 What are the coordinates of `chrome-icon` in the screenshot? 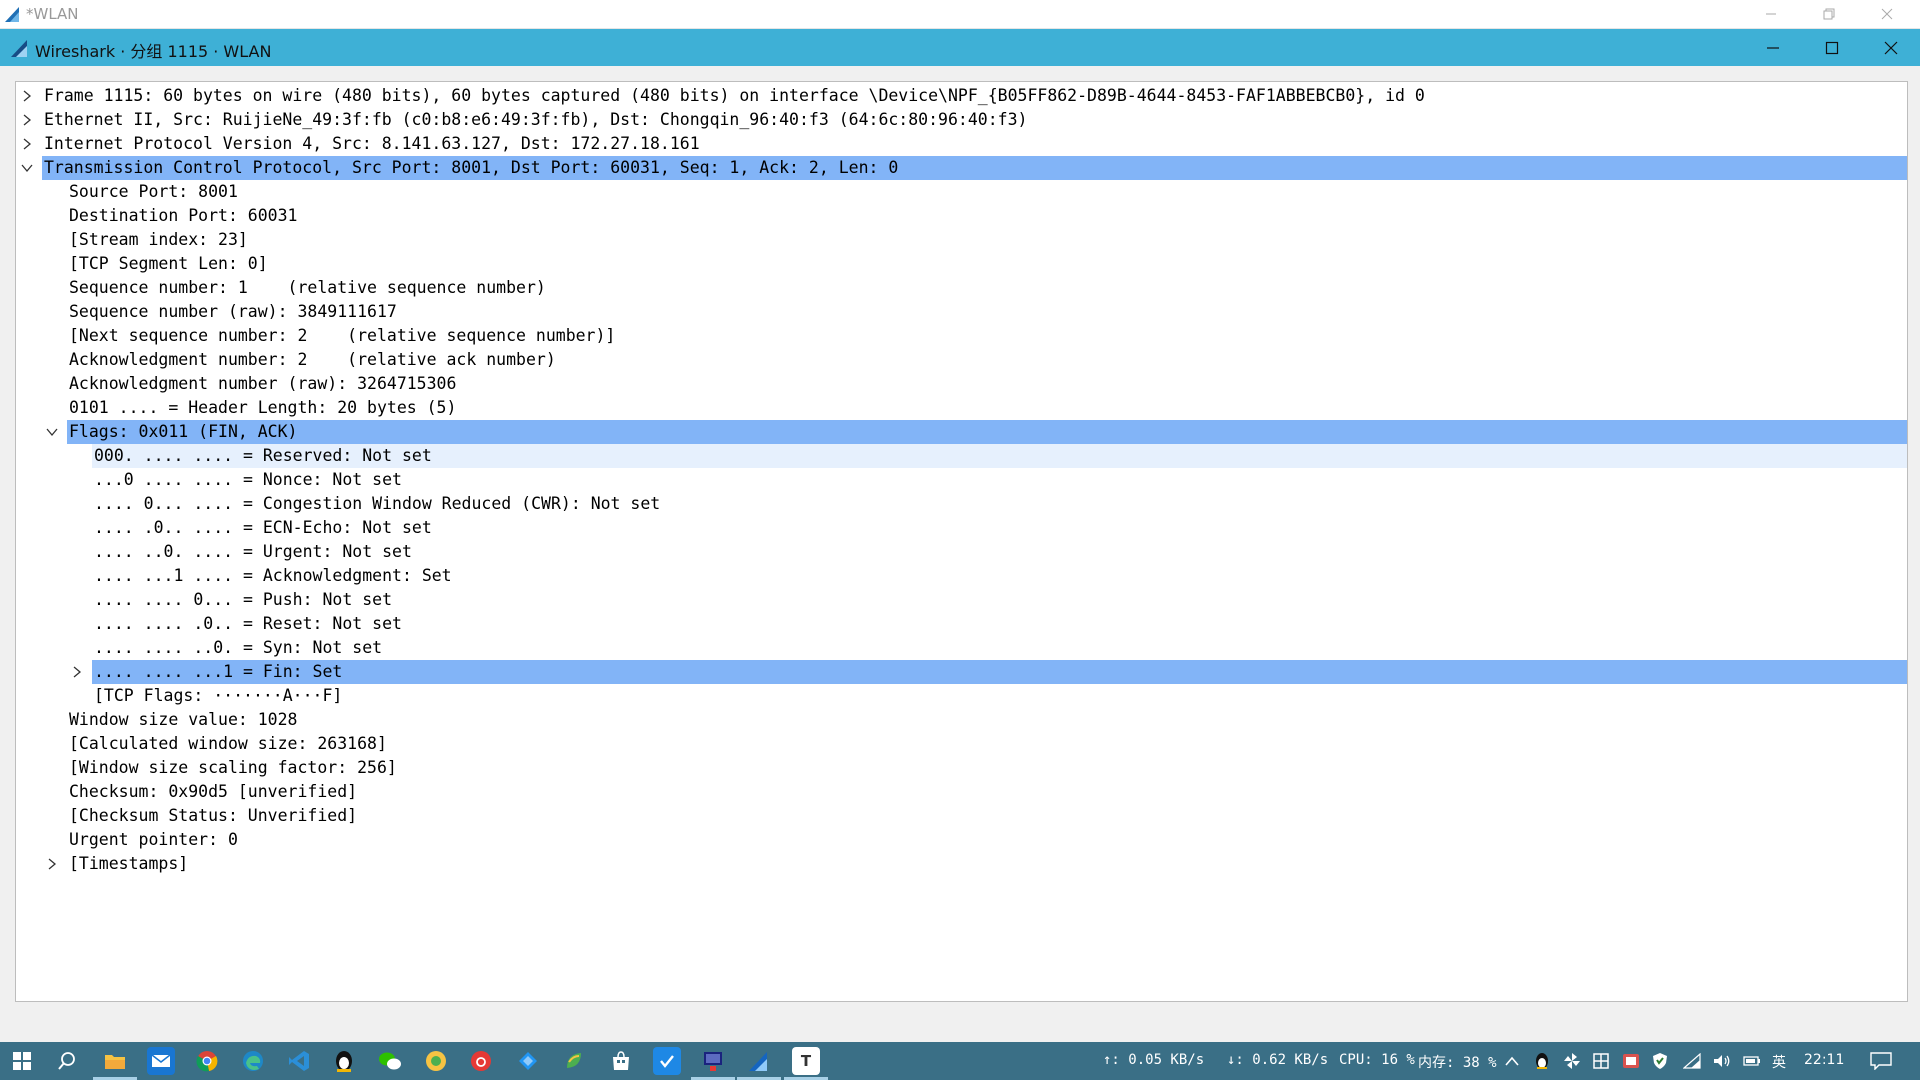 It's located at (207, 1061).